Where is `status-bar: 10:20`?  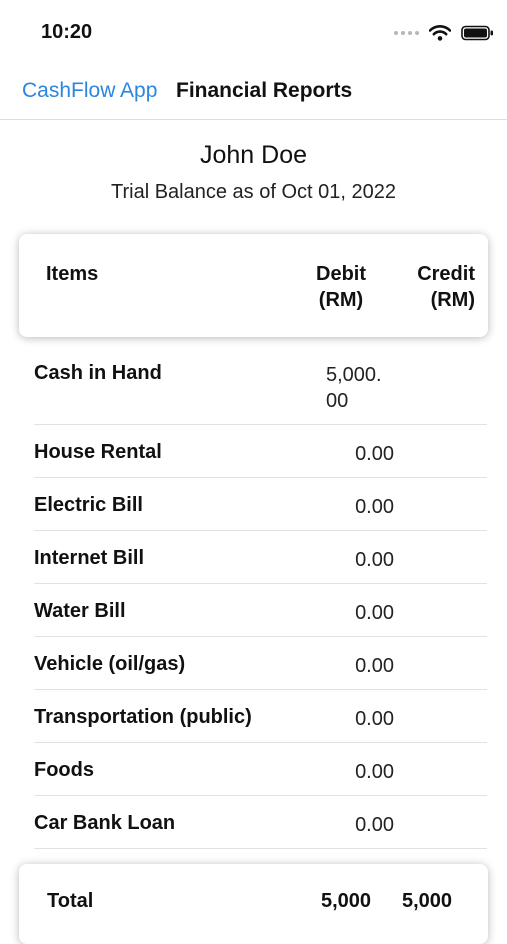 status-bar: 10:20 is located at coordinates (253, 30).